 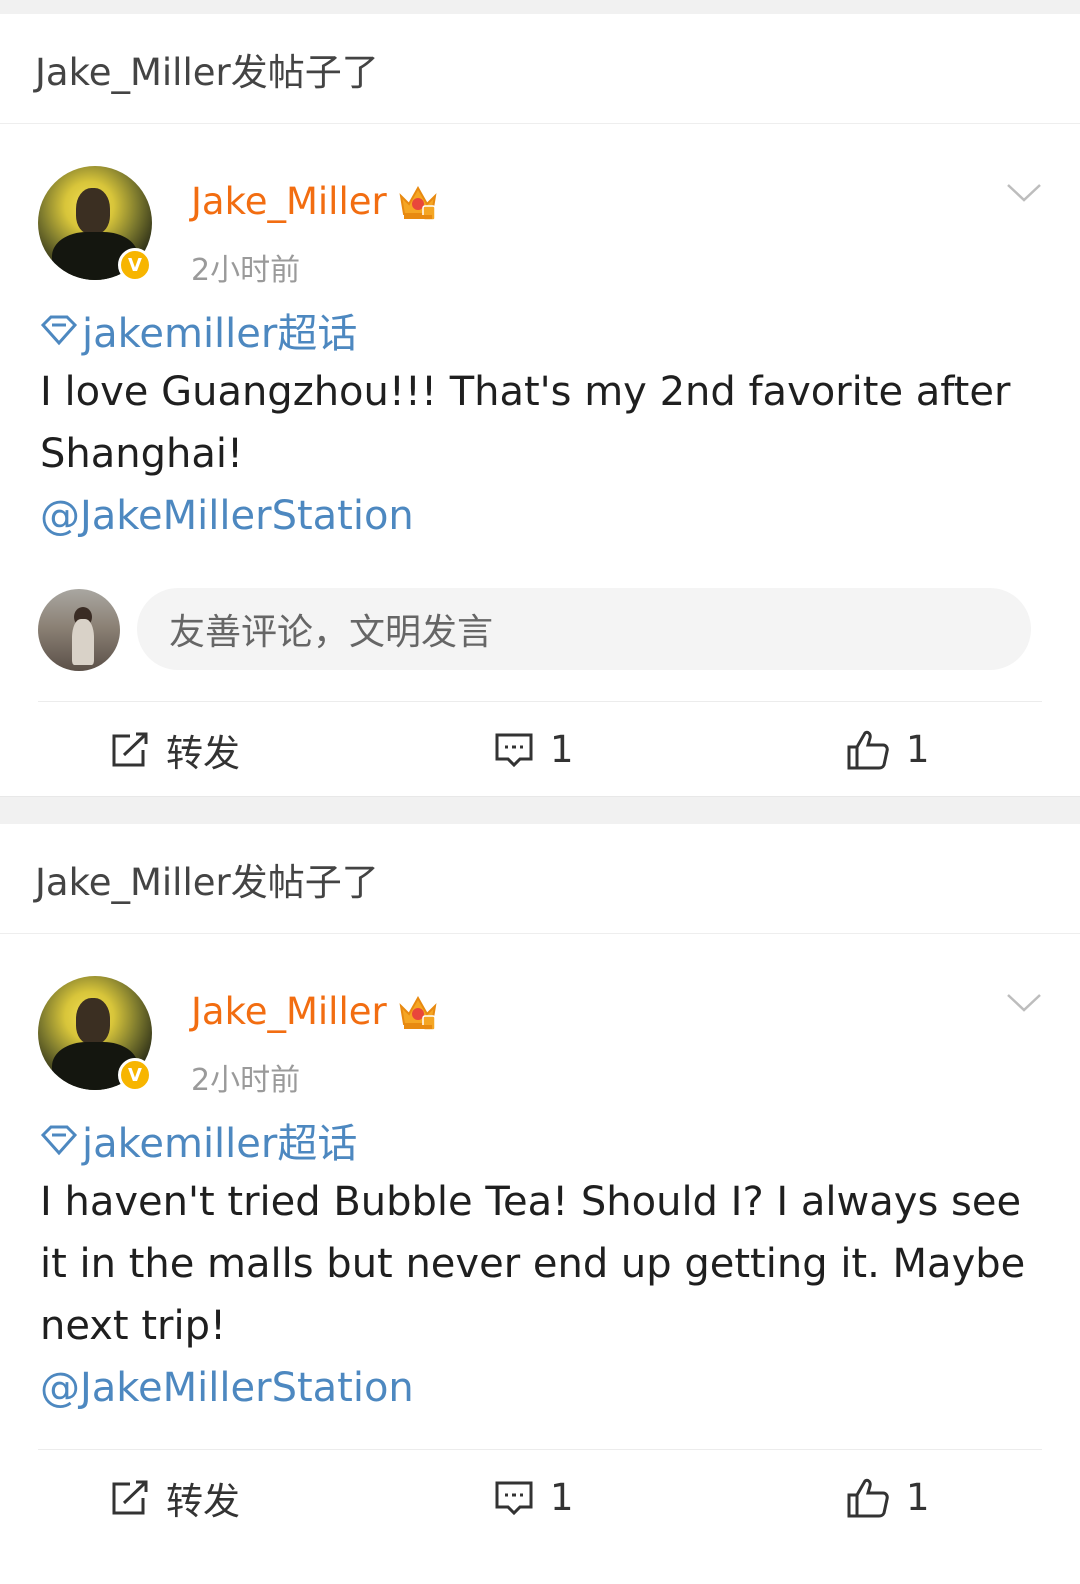 I want to click on comment-row: 友善评论，文明发言, so click(x=540, y=639).